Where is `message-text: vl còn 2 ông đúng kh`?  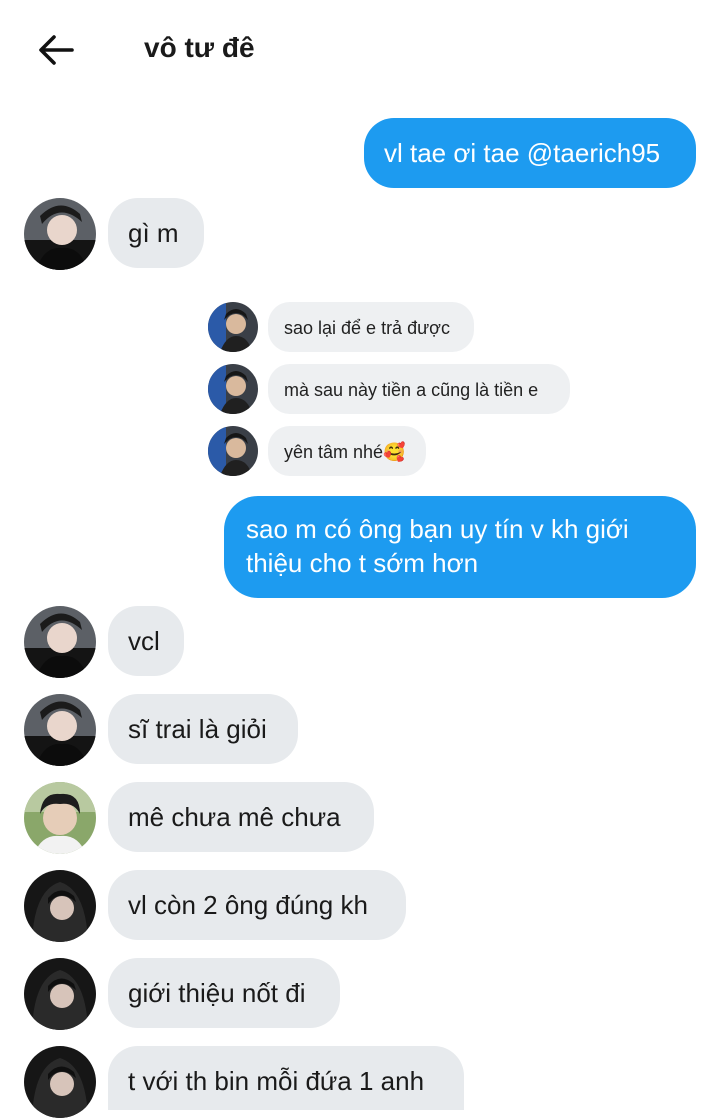
message-text: vl còn 2 ông đúng kh is located at coordinates (248, 905).